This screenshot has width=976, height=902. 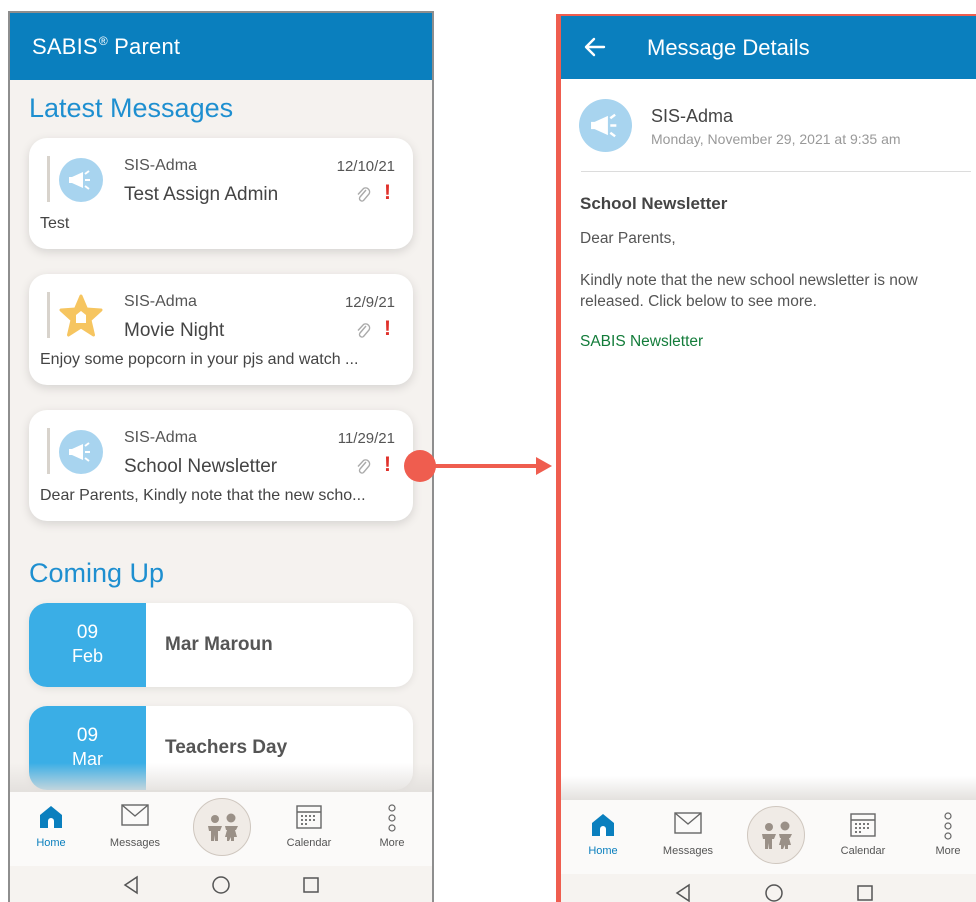 What do you see at coordinates (369, 302) in the screenshot?
I see `message-date: 12/9/21` at bounding box center [369, 302].